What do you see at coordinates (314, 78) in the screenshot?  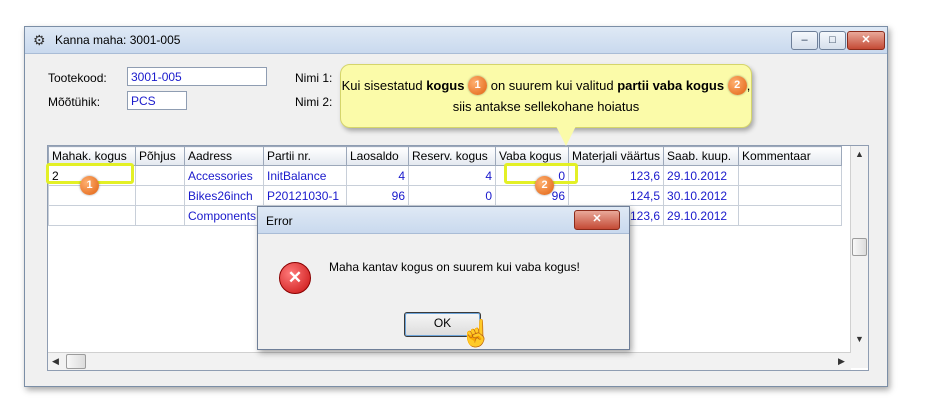 I see `name1-label: Nimi 1:` at bounding box center [314, 78].